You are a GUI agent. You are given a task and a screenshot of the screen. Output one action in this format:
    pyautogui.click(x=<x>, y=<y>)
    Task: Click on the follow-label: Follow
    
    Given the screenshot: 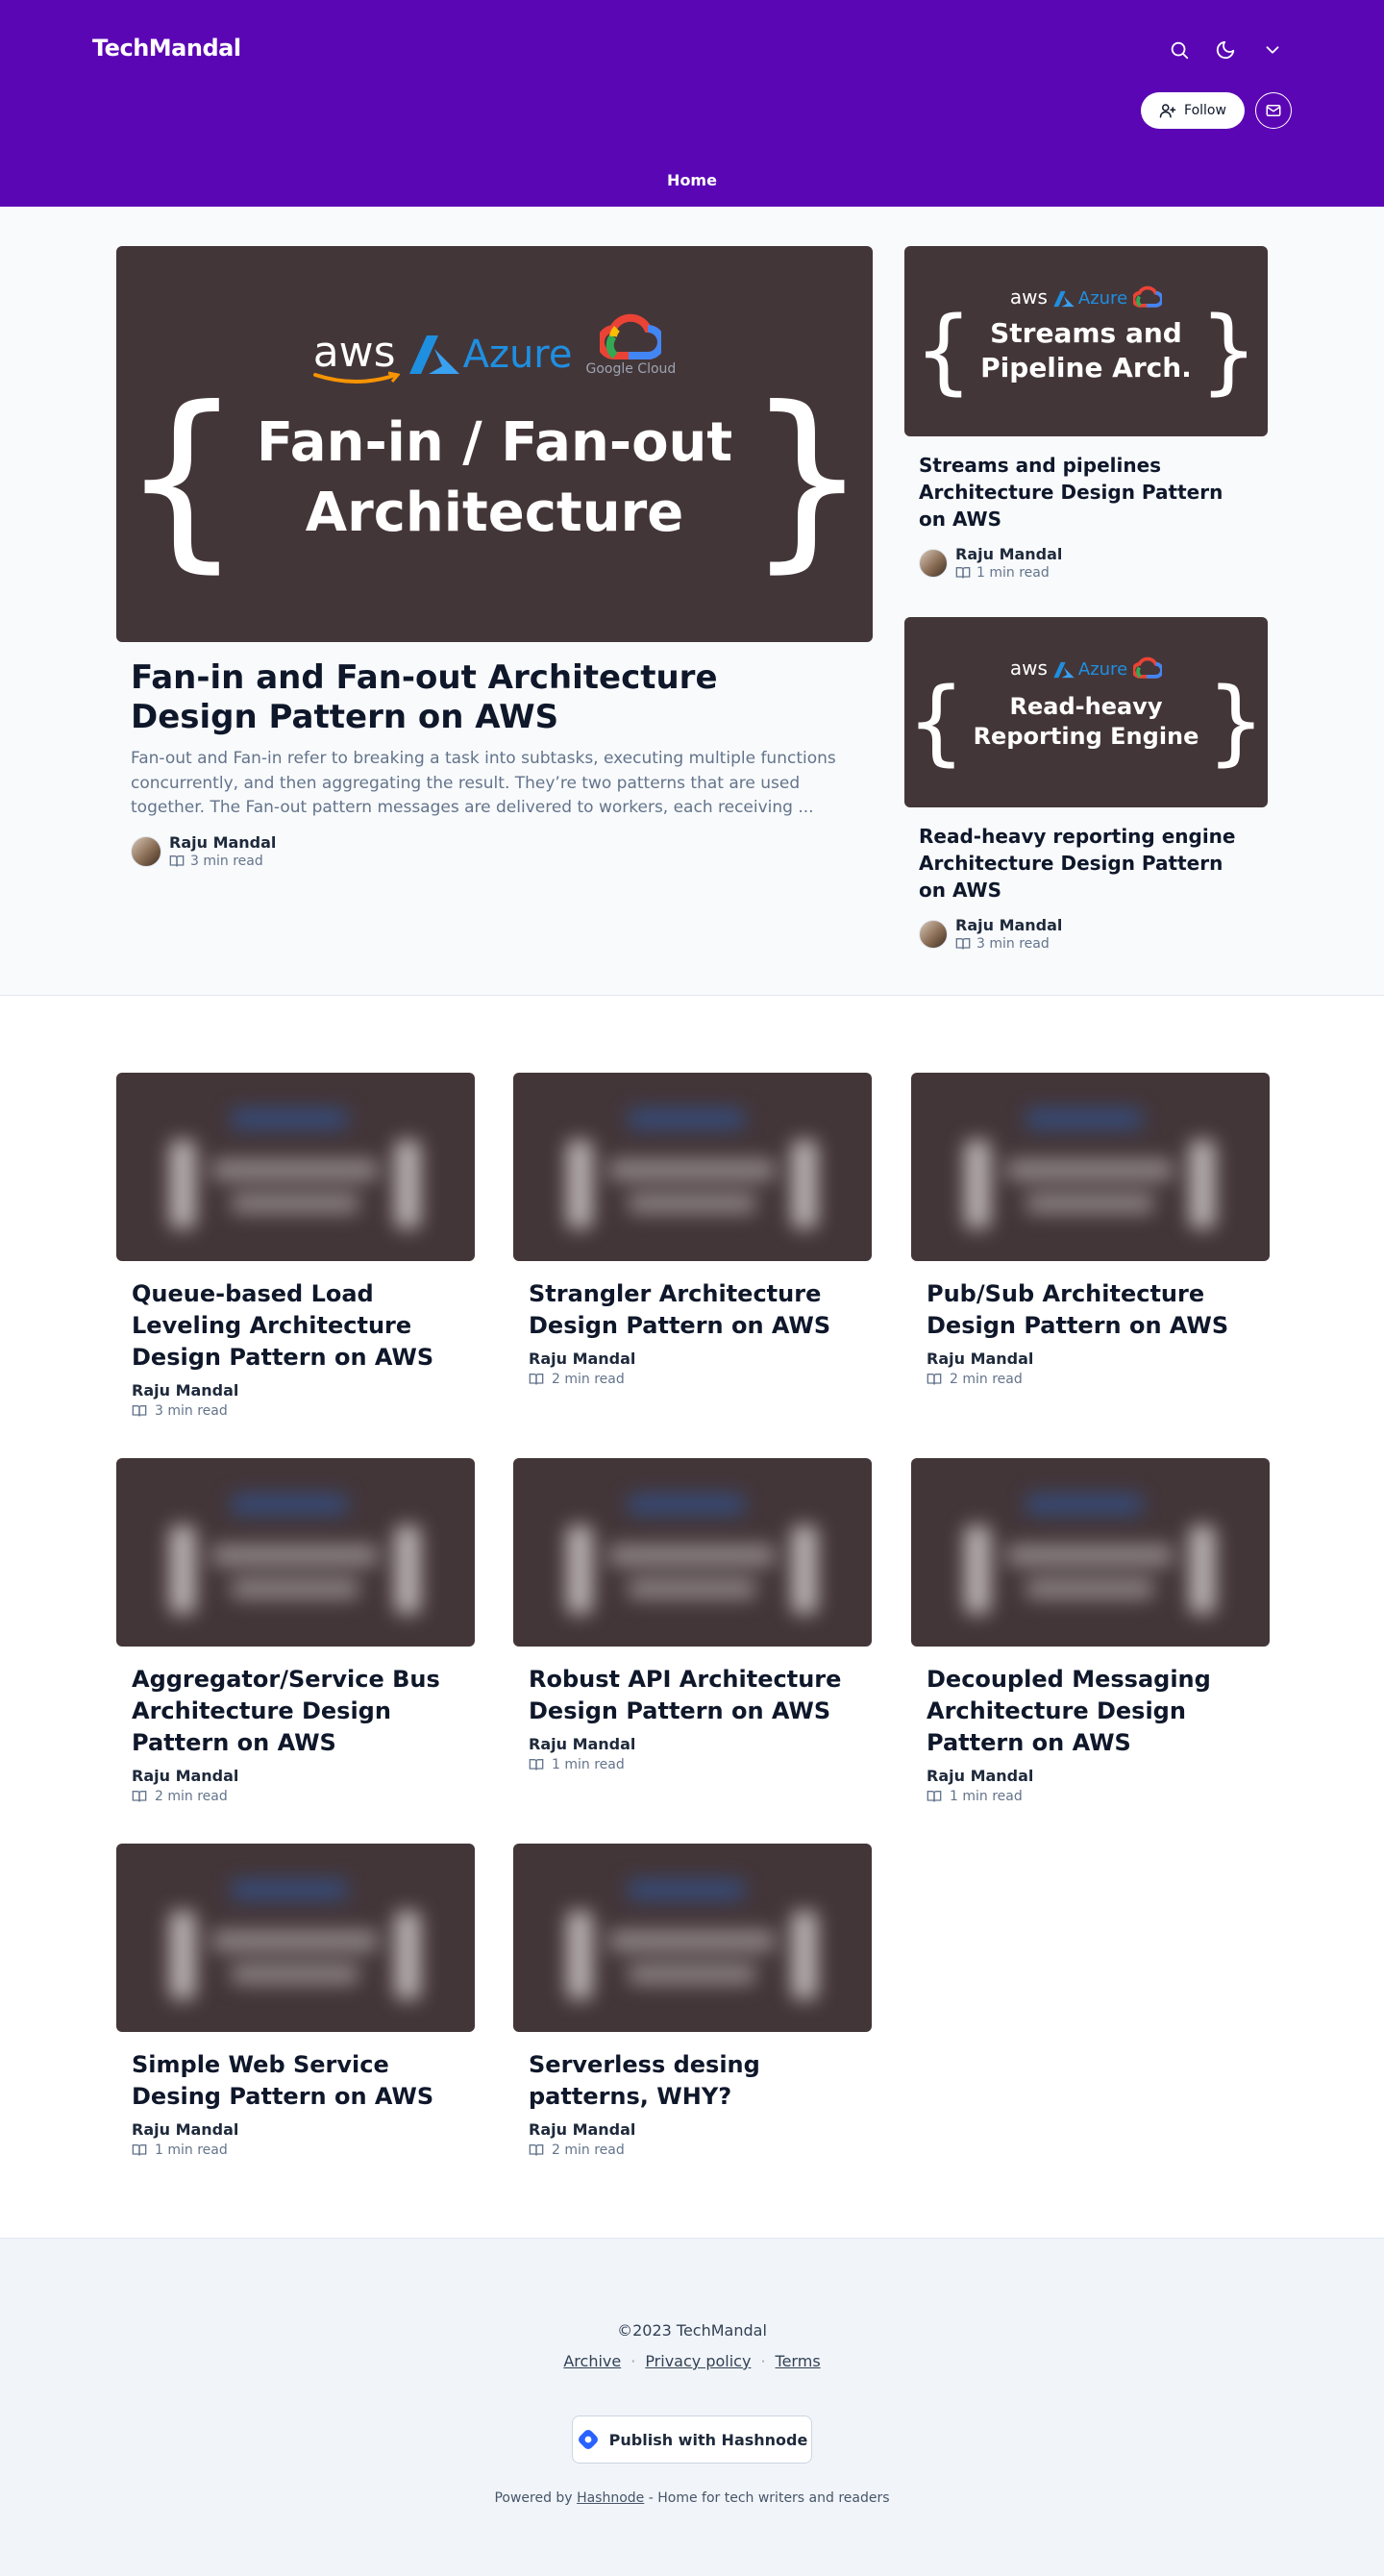 What is the action you would take?
    pyautogui.click(x=1205, y=110)
    